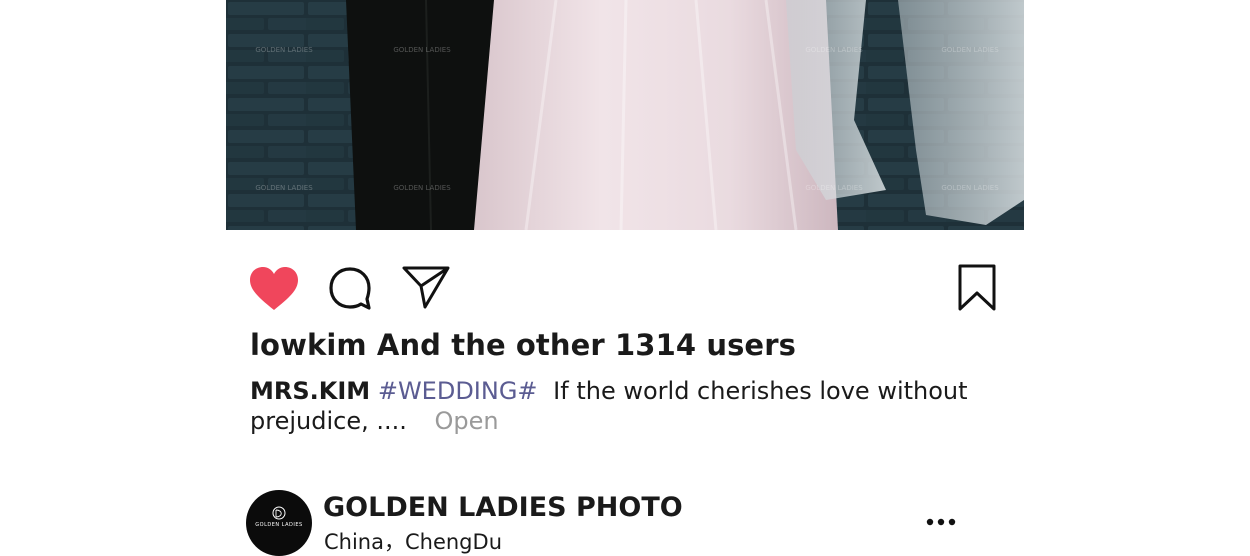 The width and height of the screenshot is (1250, 556). Describe the element at coordinates (310, 391) in the screenshot. I see `caption-username: MRS.KIM` at that location.